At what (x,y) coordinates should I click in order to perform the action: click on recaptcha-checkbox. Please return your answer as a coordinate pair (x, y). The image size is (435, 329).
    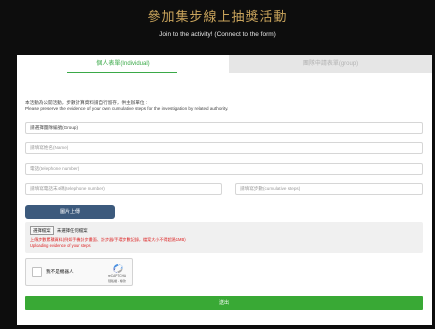
    Looking at the image, I should click on (37, 272).